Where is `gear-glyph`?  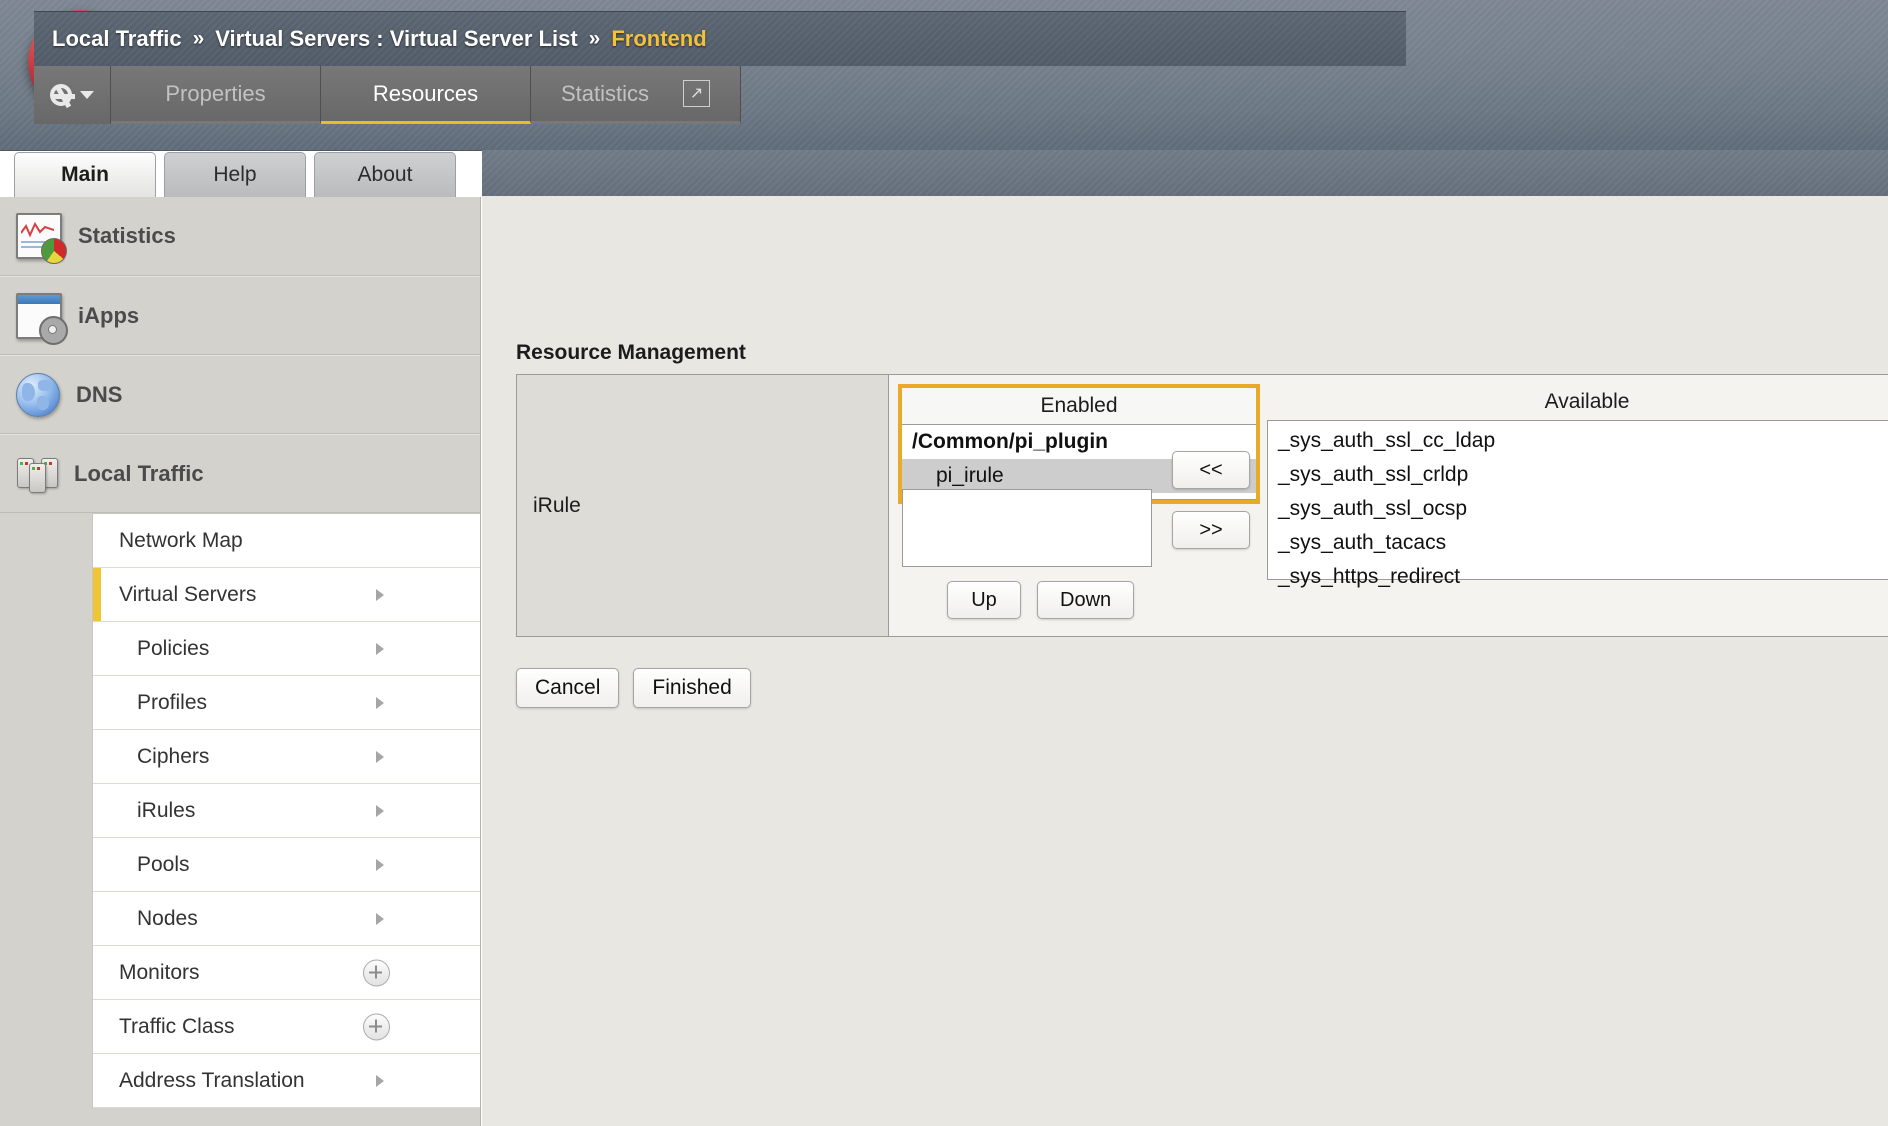
gear-glyph is located at coordinates (53, 330).